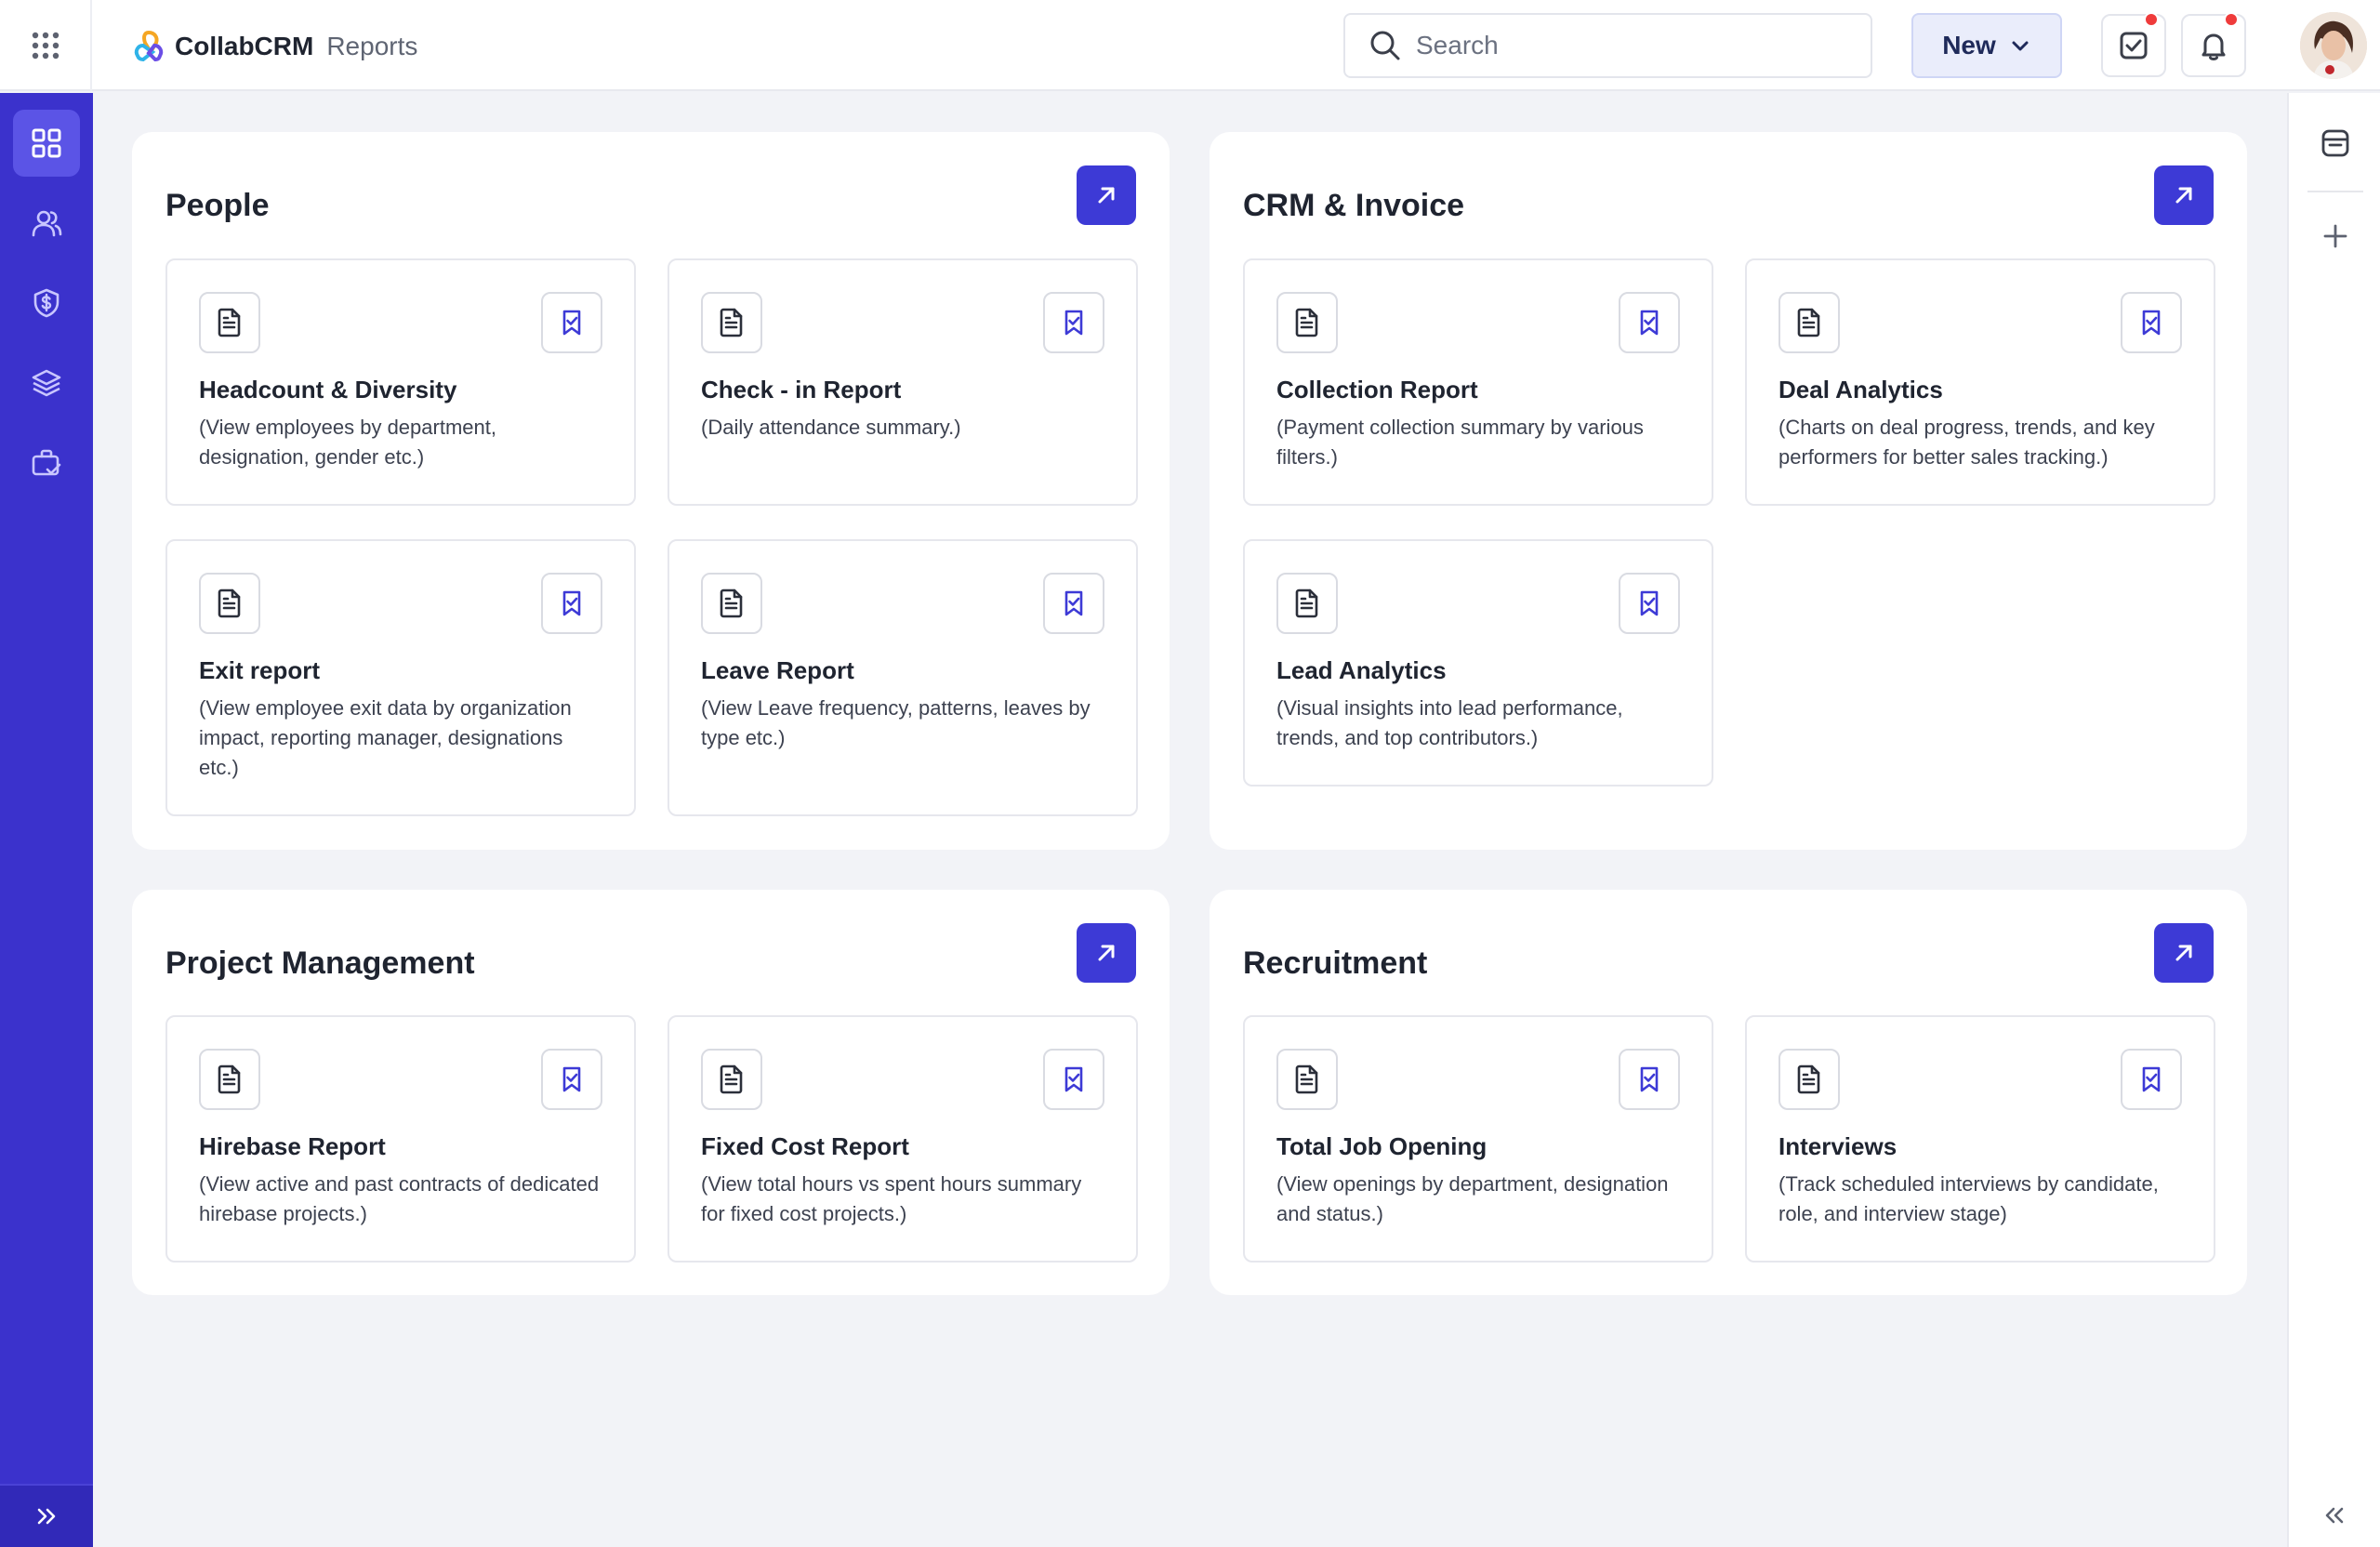  I want to click on new-button-label: New, so click(1969, 45).